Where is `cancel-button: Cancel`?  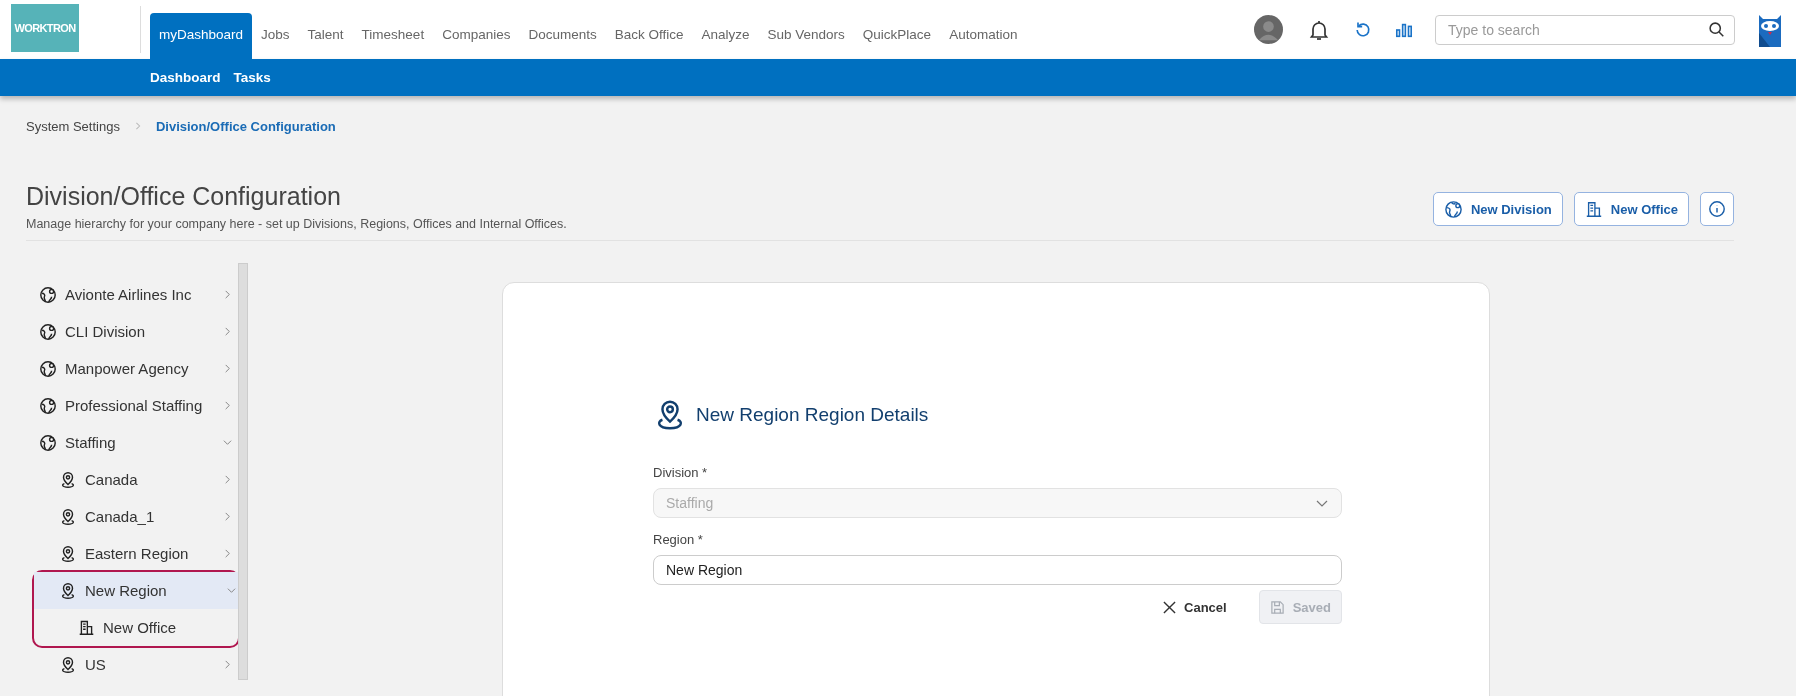
cancel-button: Cancel is located at coordinates (1195, 607).